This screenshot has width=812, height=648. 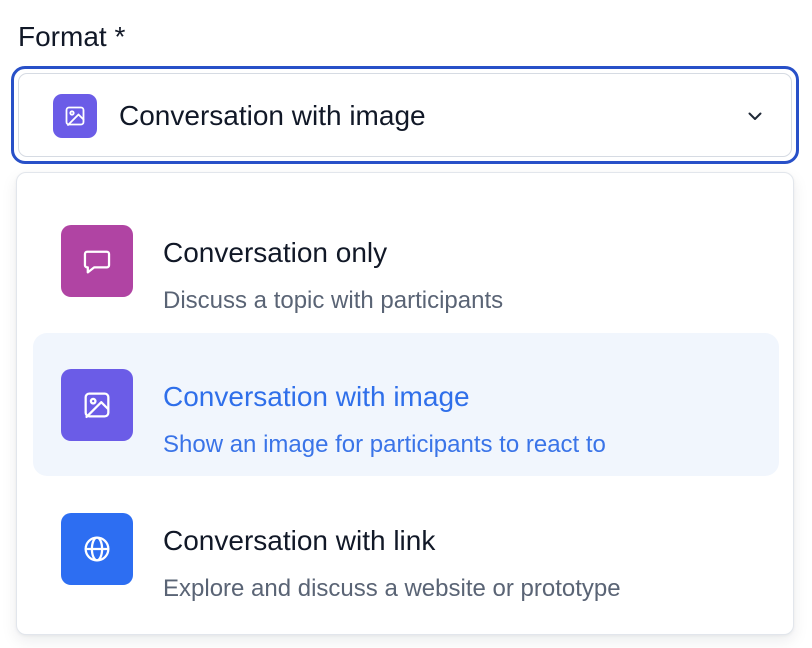 I want to click on format-select: Conversation with image, so click(x=405, y=115).